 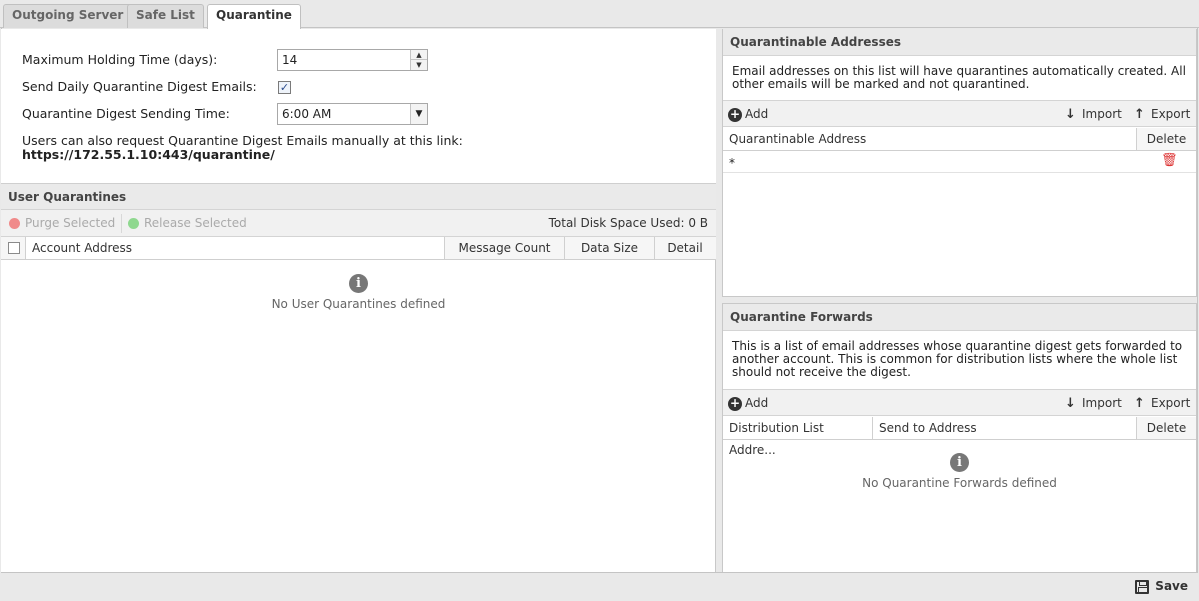 I want to click on quarantinable-toolbar: + Add ↓ Import ↑ Export, so click(x=959, y=113).